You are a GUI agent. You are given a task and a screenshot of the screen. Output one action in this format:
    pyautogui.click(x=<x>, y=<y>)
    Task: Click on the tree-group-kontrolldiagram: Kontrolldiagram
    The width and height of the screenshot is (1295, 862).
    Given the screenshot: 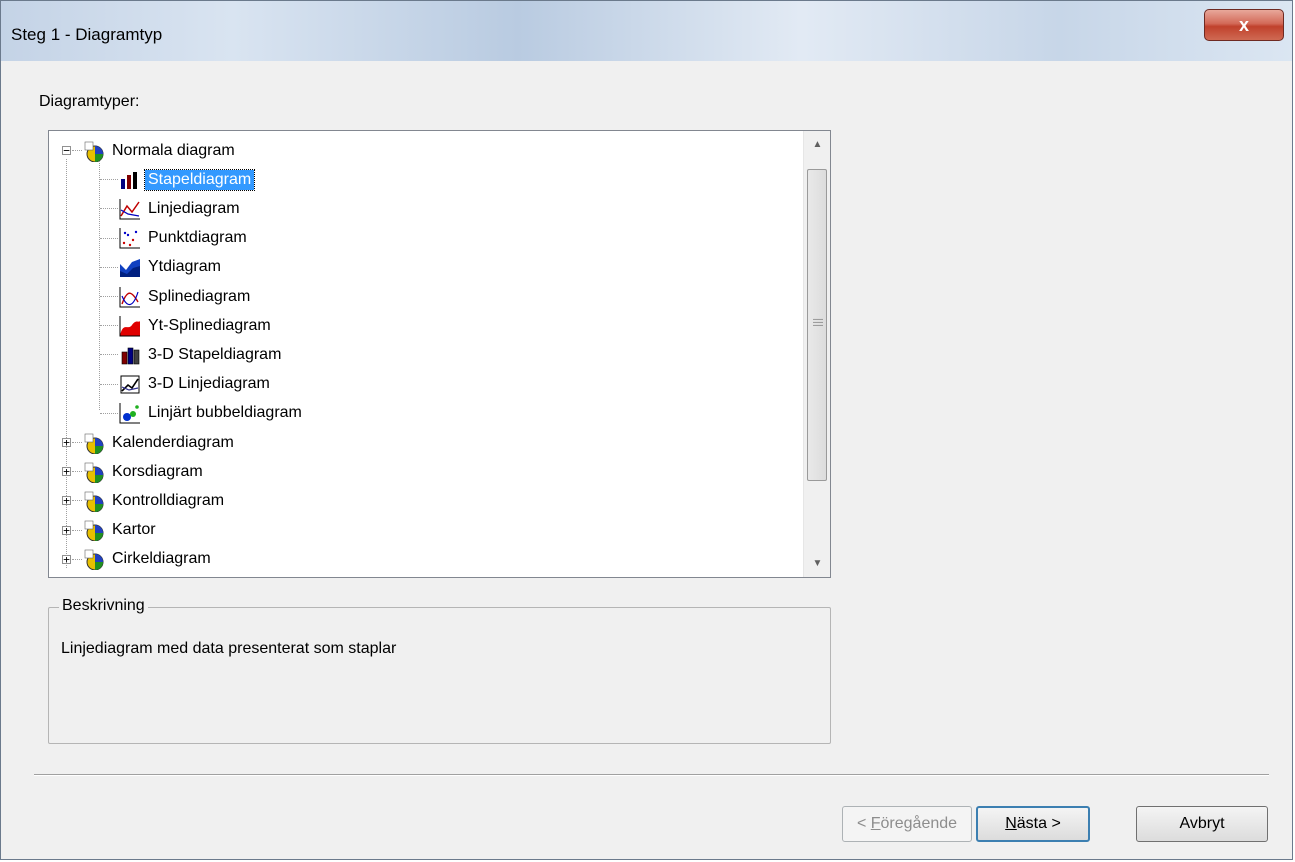 What is the action you would take?
    pyautogui.click(x=155, y=500)
    